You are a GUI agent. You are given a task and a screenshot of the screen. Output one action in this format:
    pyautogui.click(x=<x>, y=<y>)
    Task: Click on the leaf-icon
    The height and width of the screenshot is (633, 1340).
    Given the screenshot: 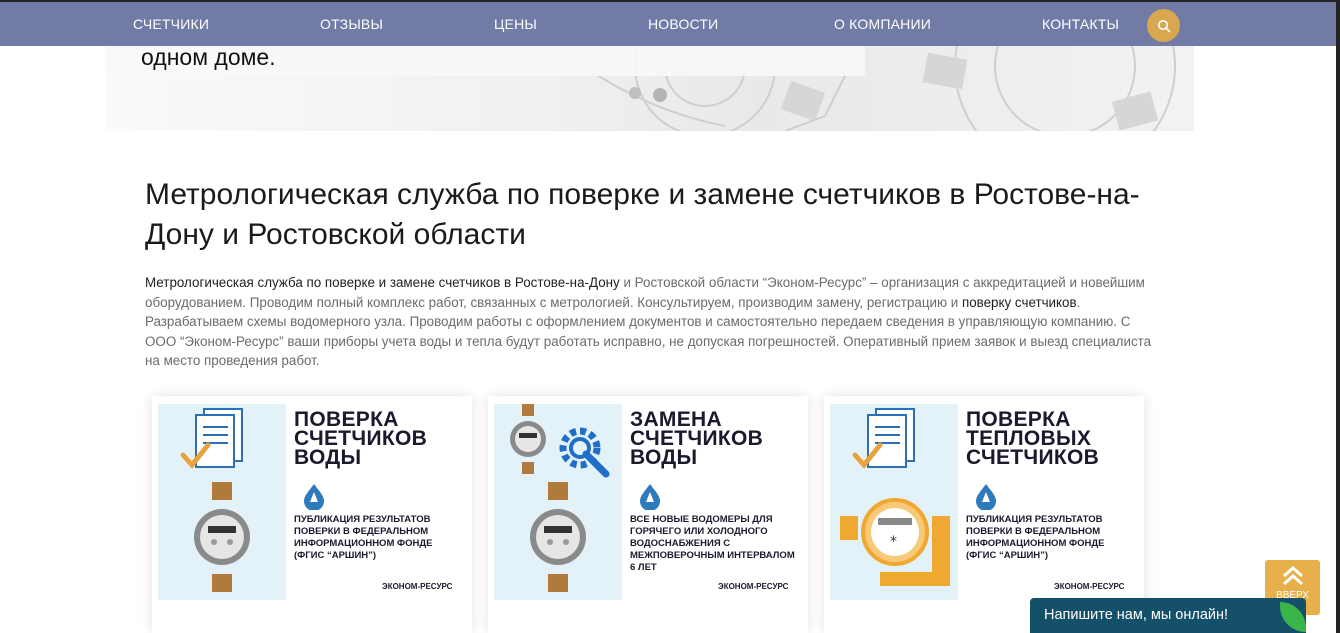 What is the action you would take?
    pyautogui.click(x=1293, y=617)
    